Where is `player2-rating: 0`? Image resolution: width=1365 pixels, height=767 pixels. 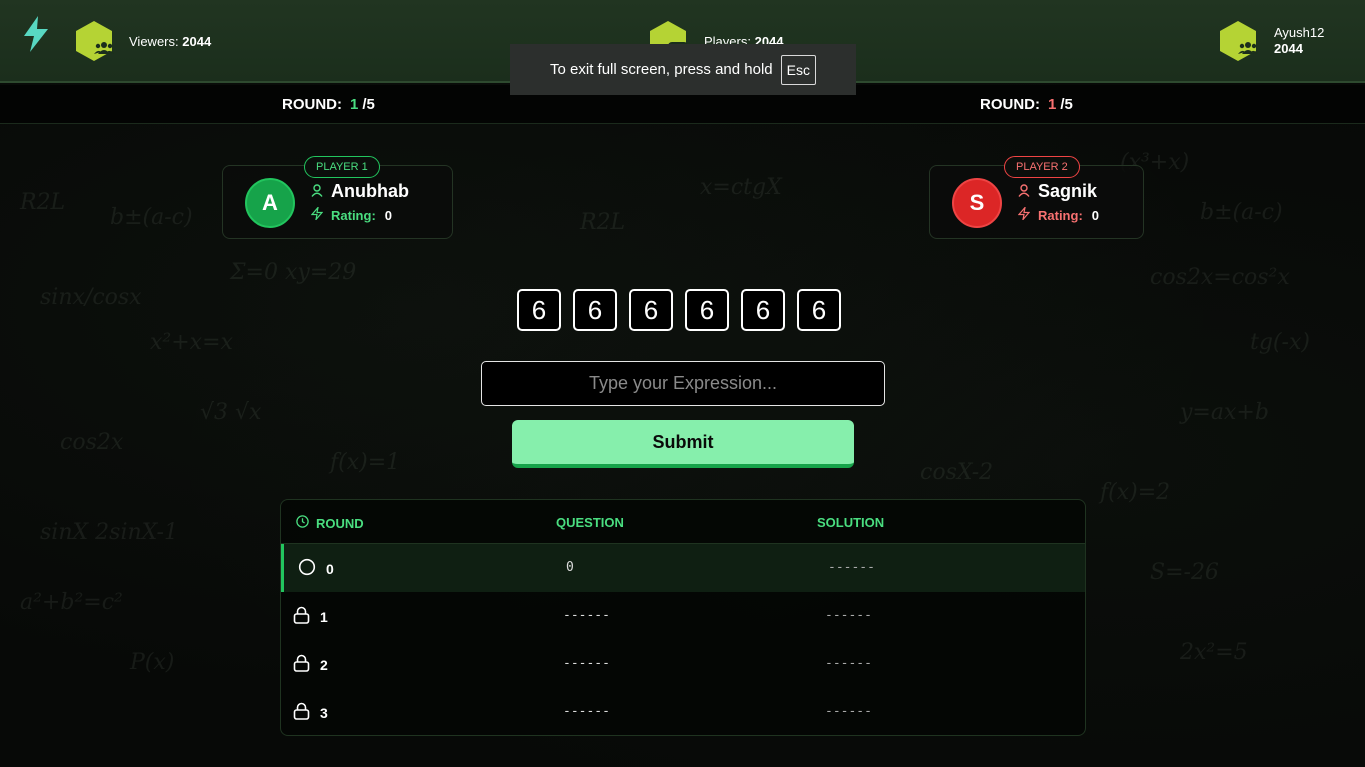 player2-rating: 0 is located at coordinates (1095, 215).